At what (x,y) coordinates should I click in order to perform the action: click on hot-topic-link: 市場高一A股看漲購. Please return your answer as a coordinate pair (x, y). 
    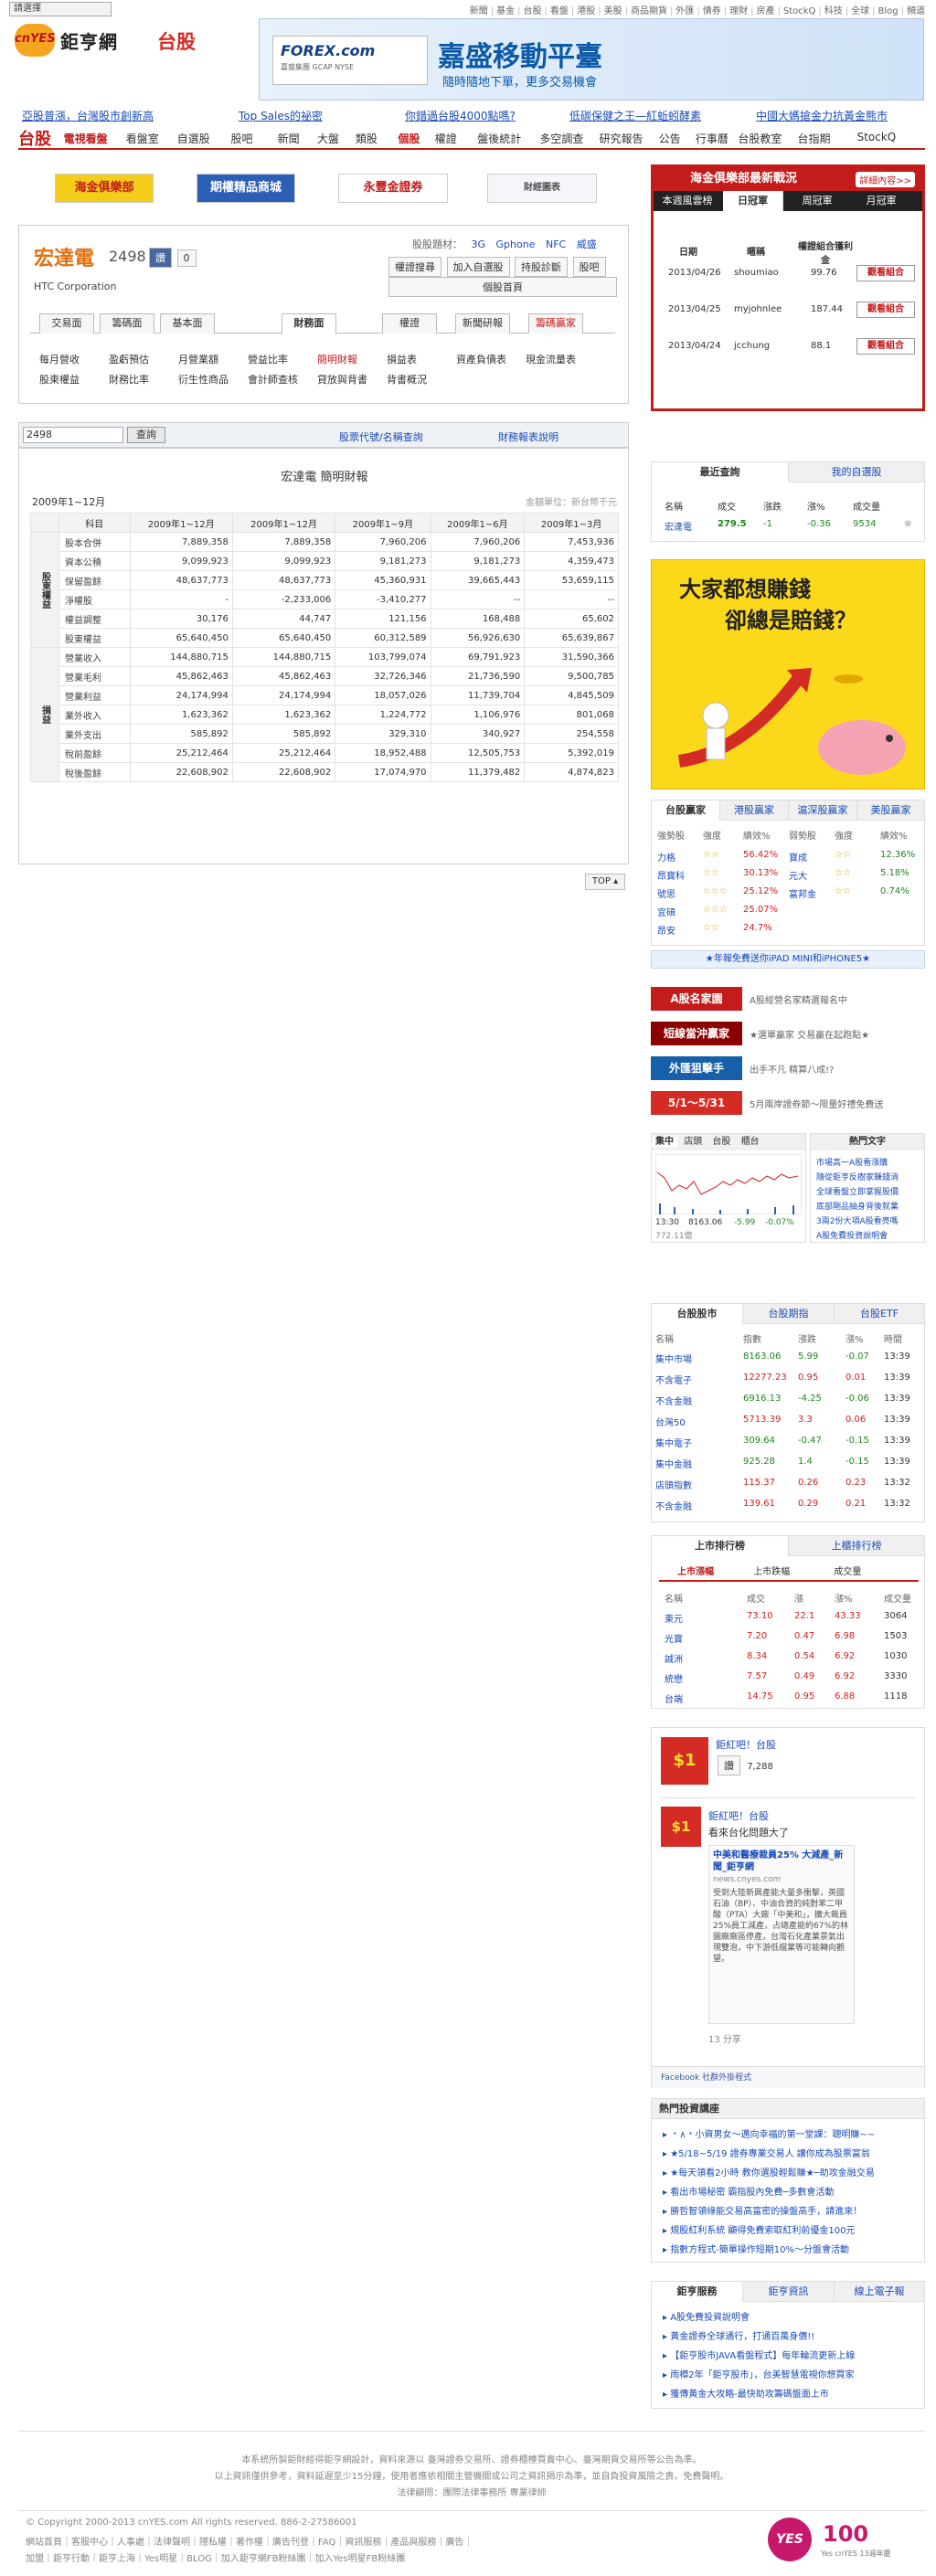
    Looking at the image, I should click on (852, 1162).